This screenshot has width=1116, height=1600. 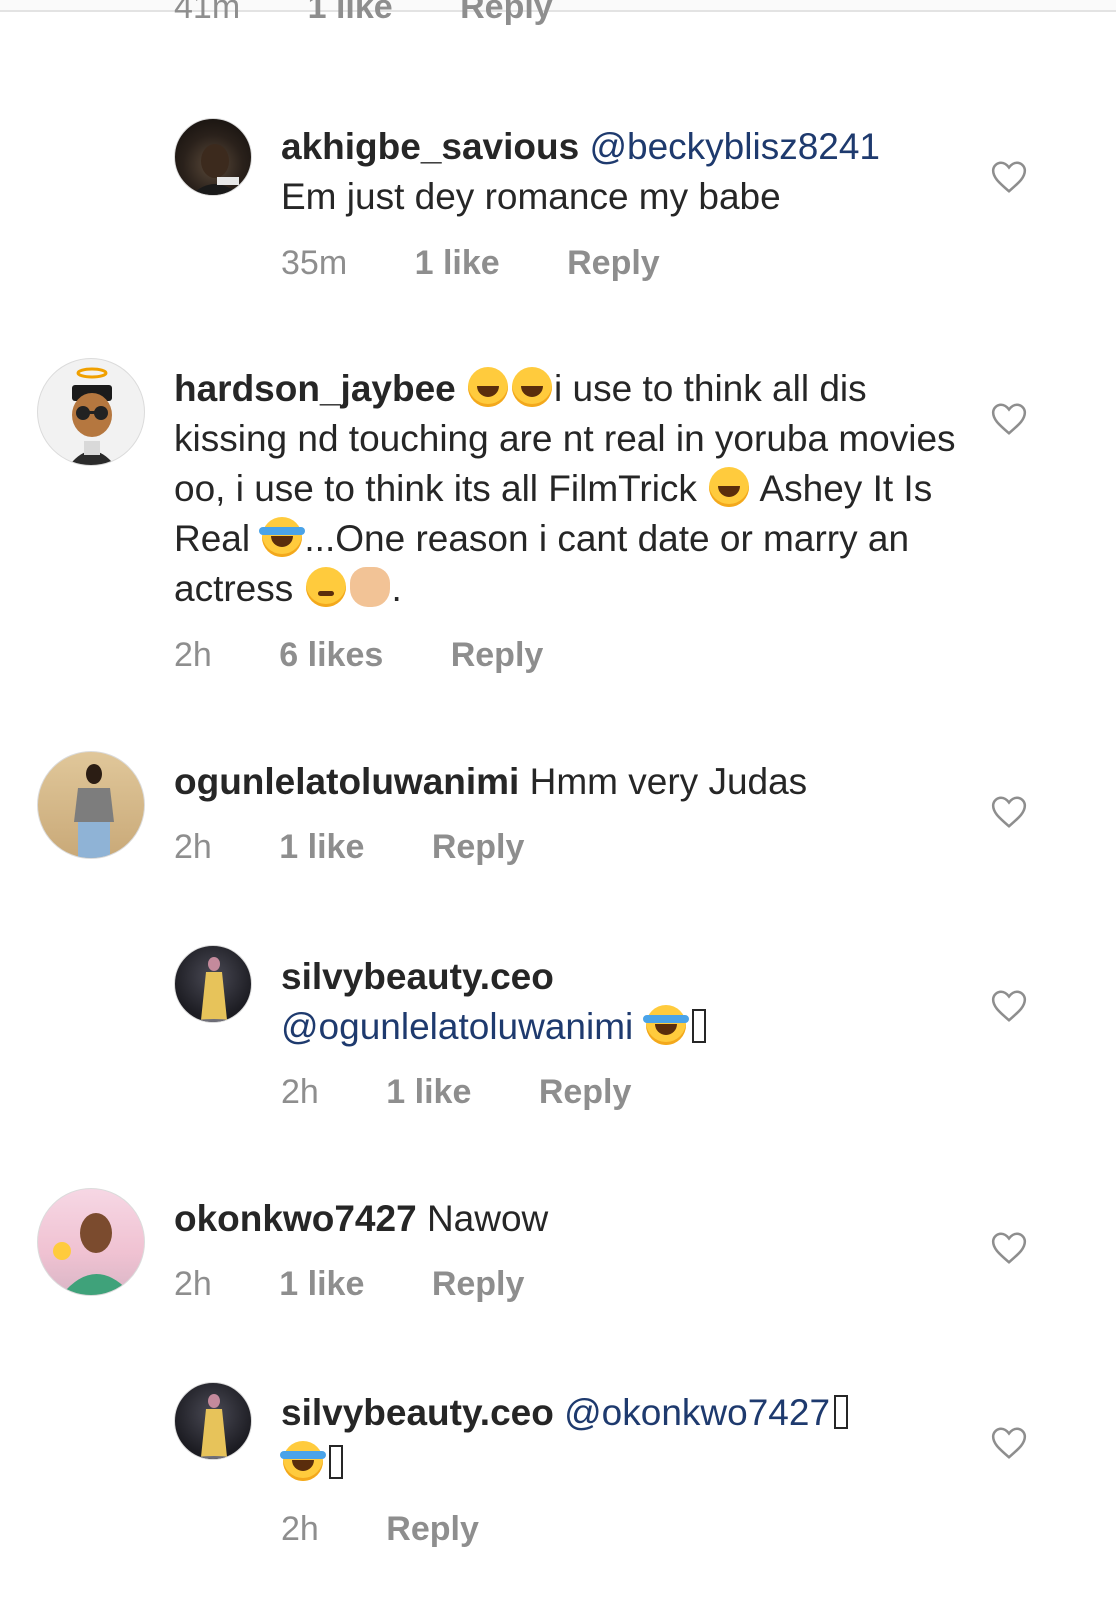 I want to click on comment-time: 41m, so click(x=207, y=13).